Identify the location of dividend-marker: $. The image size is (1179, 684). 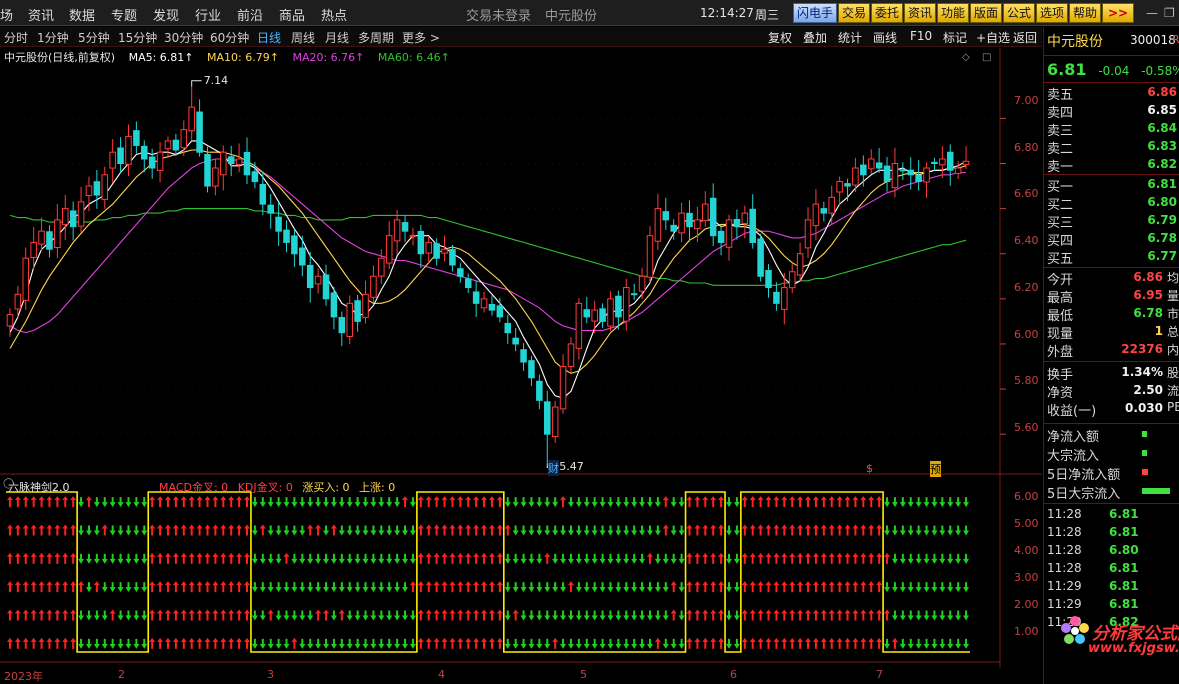
(869, 468).